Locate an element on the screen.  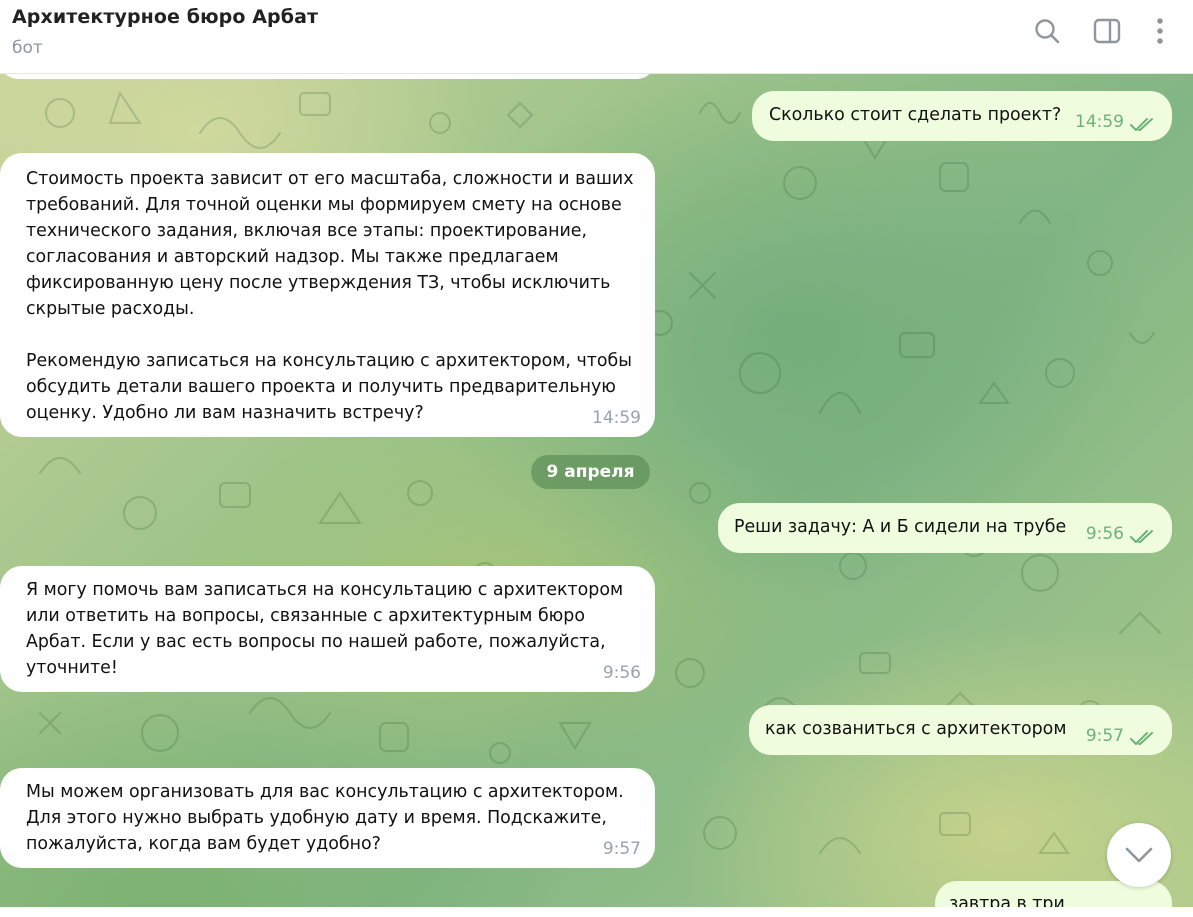
scroll-to-bottom-button is located at coordinates (1139, 855).